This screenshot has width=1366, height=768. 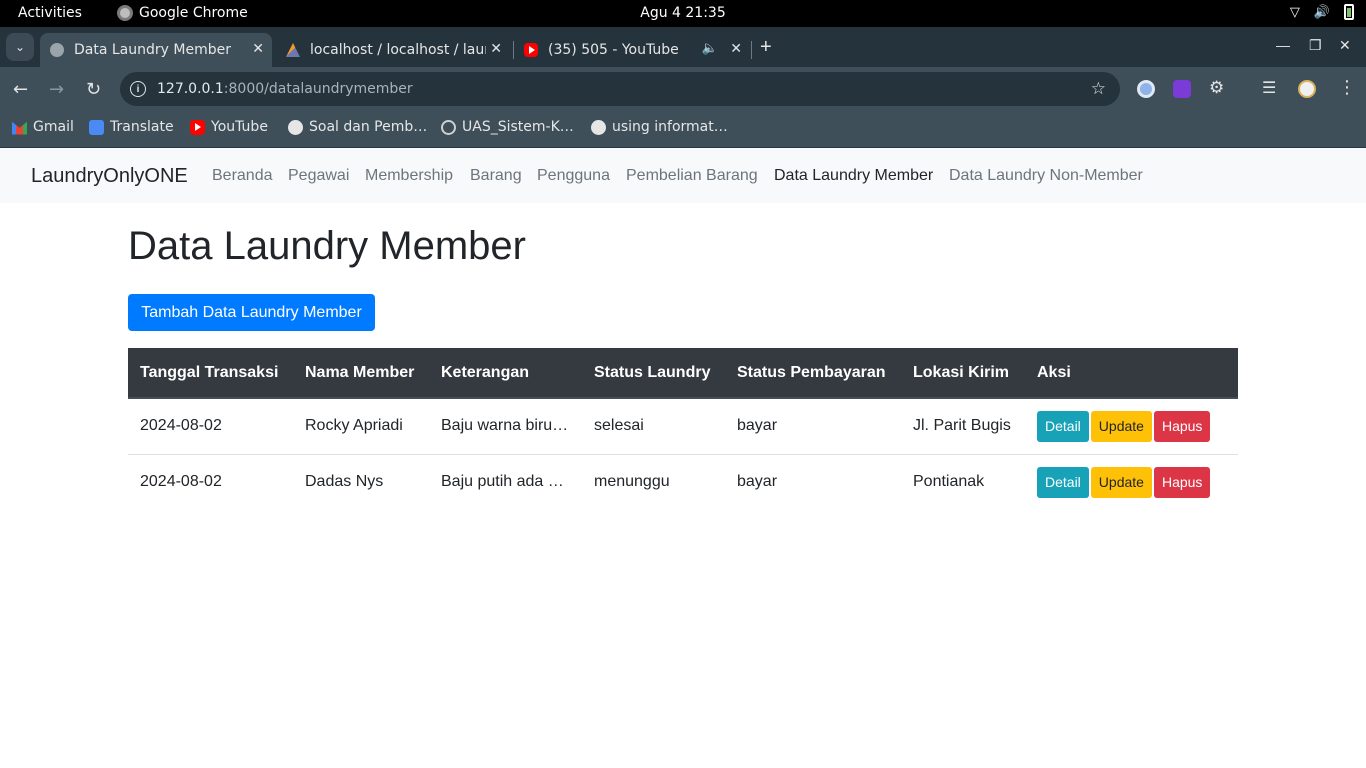 I want to click on app-menu: Google Chrome, so click(x=182, y=13).